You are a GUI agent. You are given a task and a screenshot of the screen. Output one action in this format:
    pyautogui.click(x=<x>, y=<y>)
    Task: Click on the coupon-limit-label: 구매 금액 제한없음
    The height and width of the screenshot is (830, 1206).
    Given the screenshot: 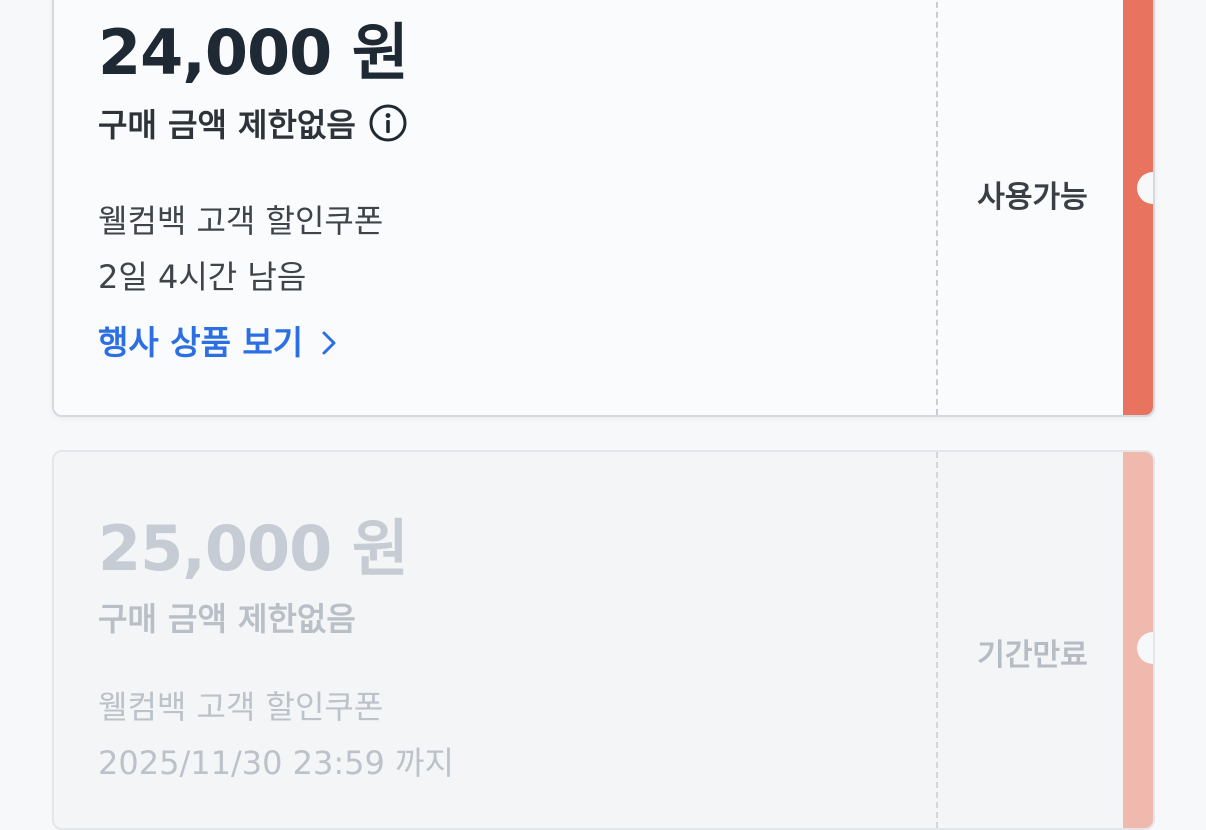 What is the action you would take?
    pyautogui.click(x=227, y=125)
    